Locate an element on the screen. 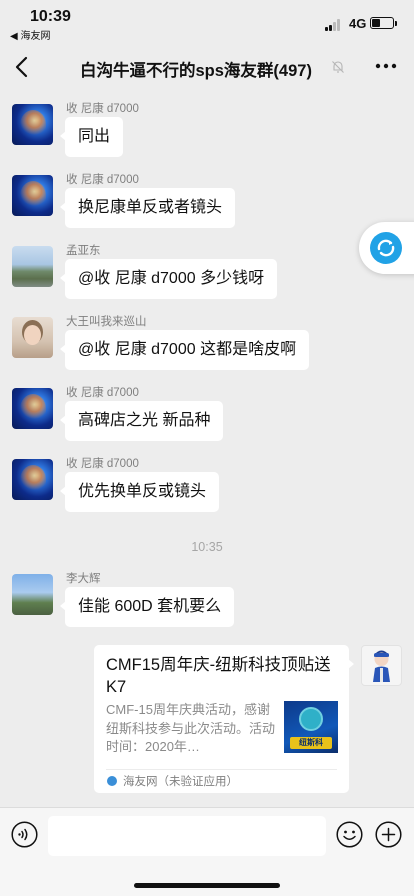 The height and width of the screenshot is (896, 414). back-to-app-link: ◀ 海友网 is located at coordinates (30, 34).